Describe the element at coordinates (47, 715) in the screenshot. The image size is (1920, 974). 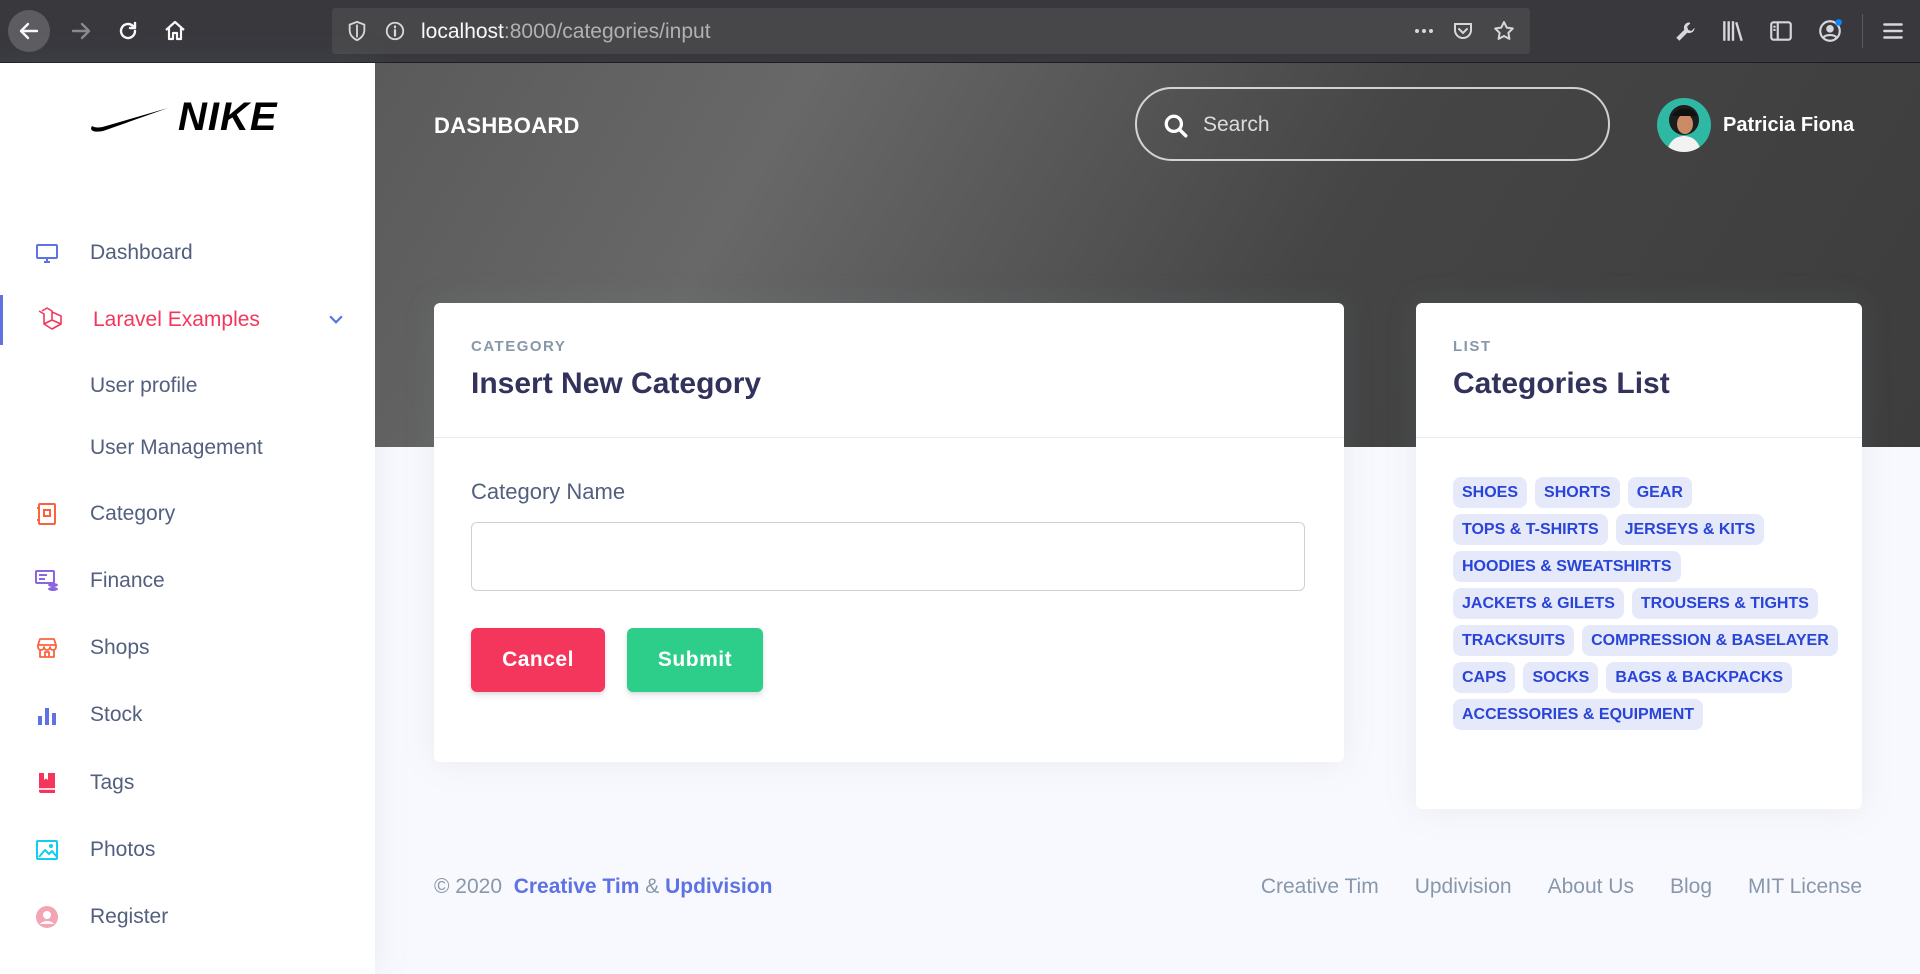
I see `chart-bar-icon` at that location.